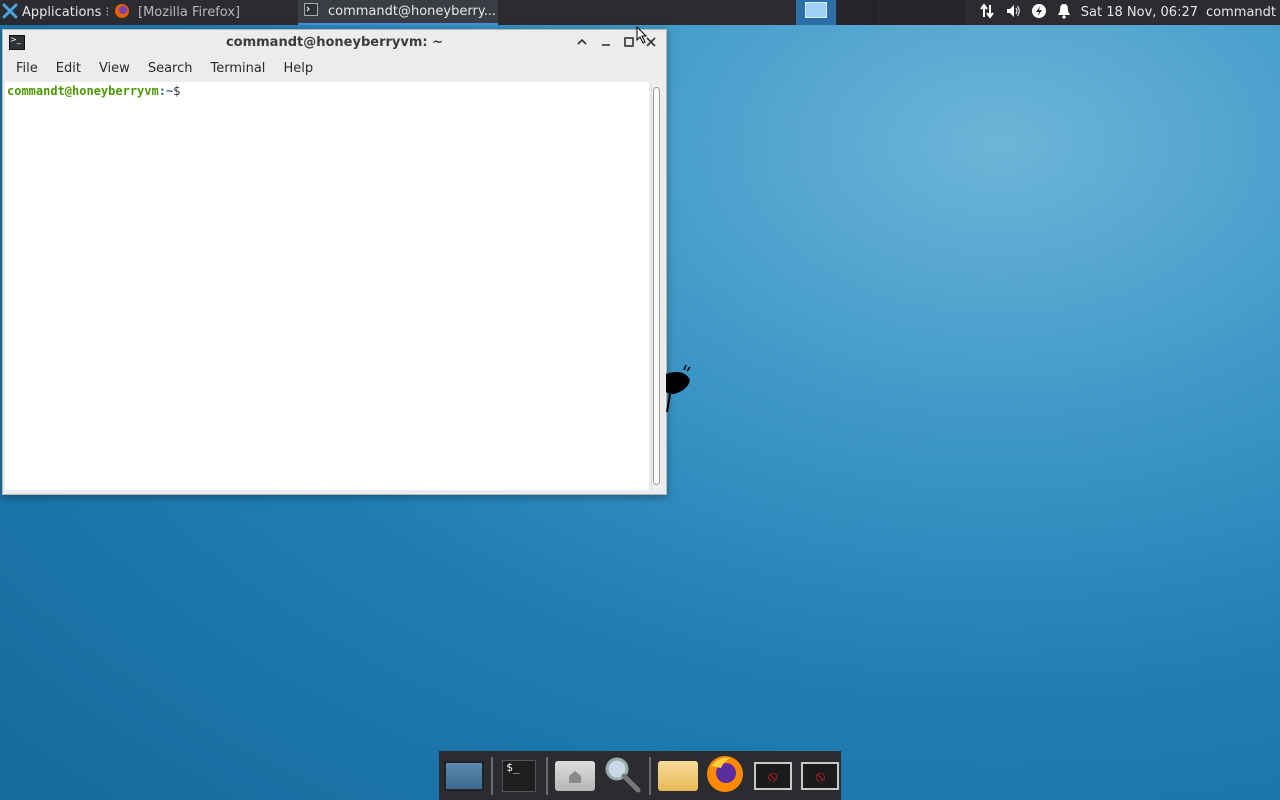 The height and width of the screenshot is (800, 1280). Describe the element at coordinates (1039, 13) in the screenshot. I see `power-icon` at that location.